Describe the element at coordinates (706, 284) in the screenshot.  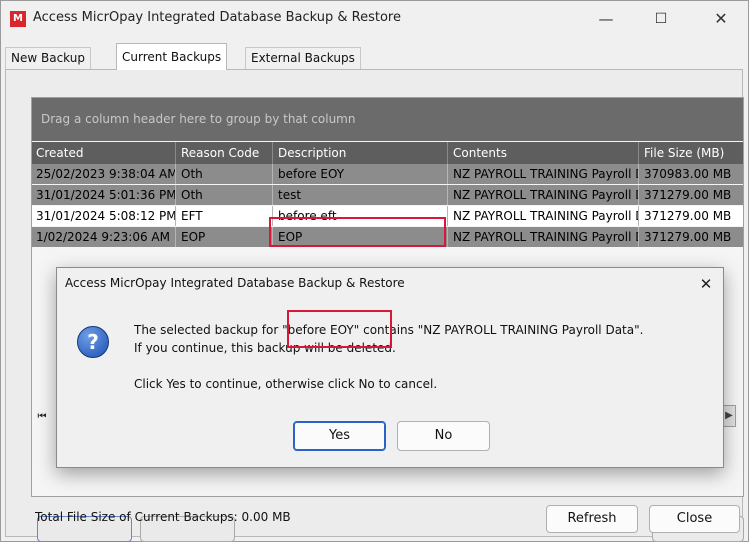
I see `dialog-close-icon: ✕` at that location.